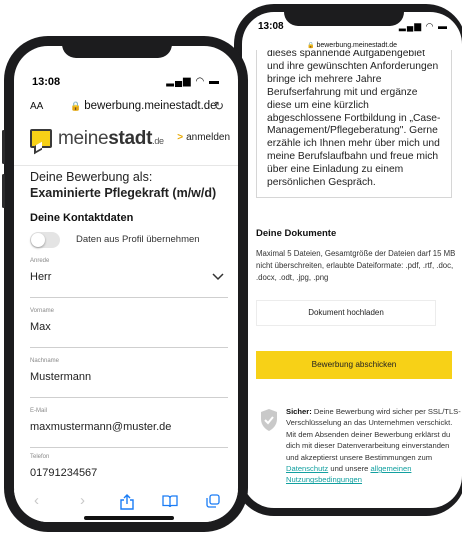 This screenshot has width=462, height=534. I want to click on chevron-right-icon: >, so click(180, 137).